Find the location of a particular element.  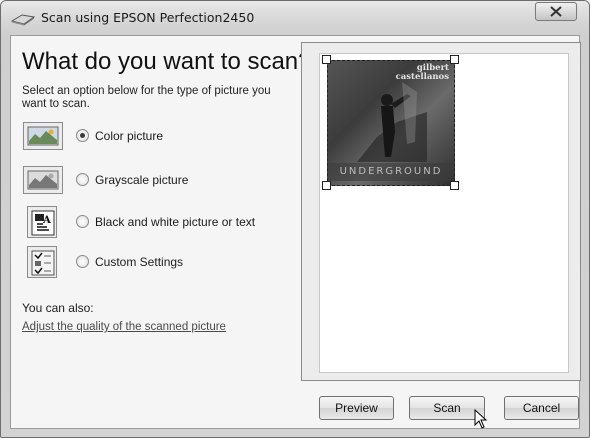

option-grayscale-picture: Grayscale picture is located at coordinates (158, 181).